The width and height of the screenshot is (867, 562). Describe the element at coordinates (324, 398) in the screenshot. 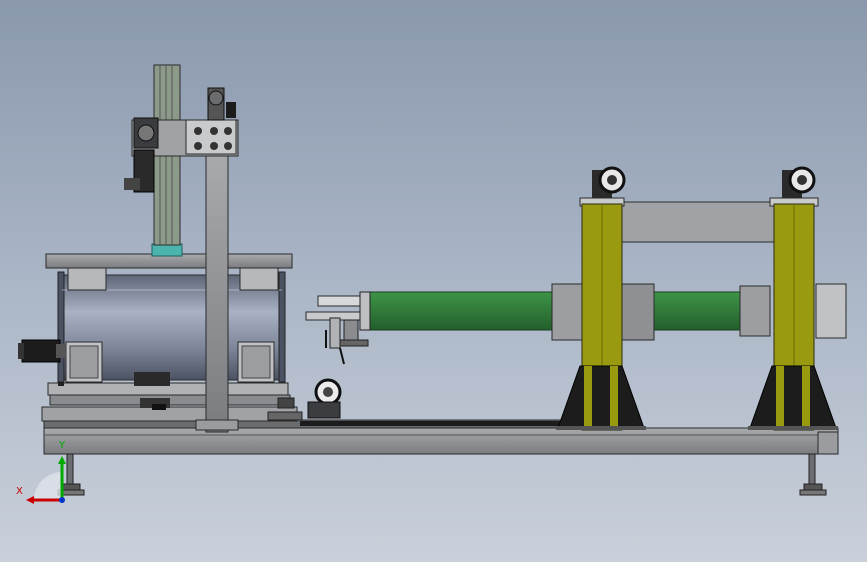

I see `support-roller-center` at that location.